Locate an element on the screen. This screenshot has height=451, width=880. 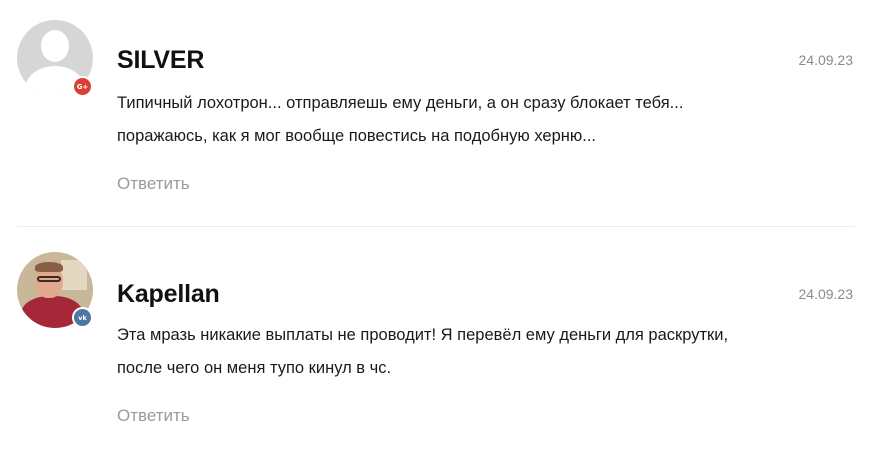
comment-author: Kapellan is located at coordinates (168, 294).